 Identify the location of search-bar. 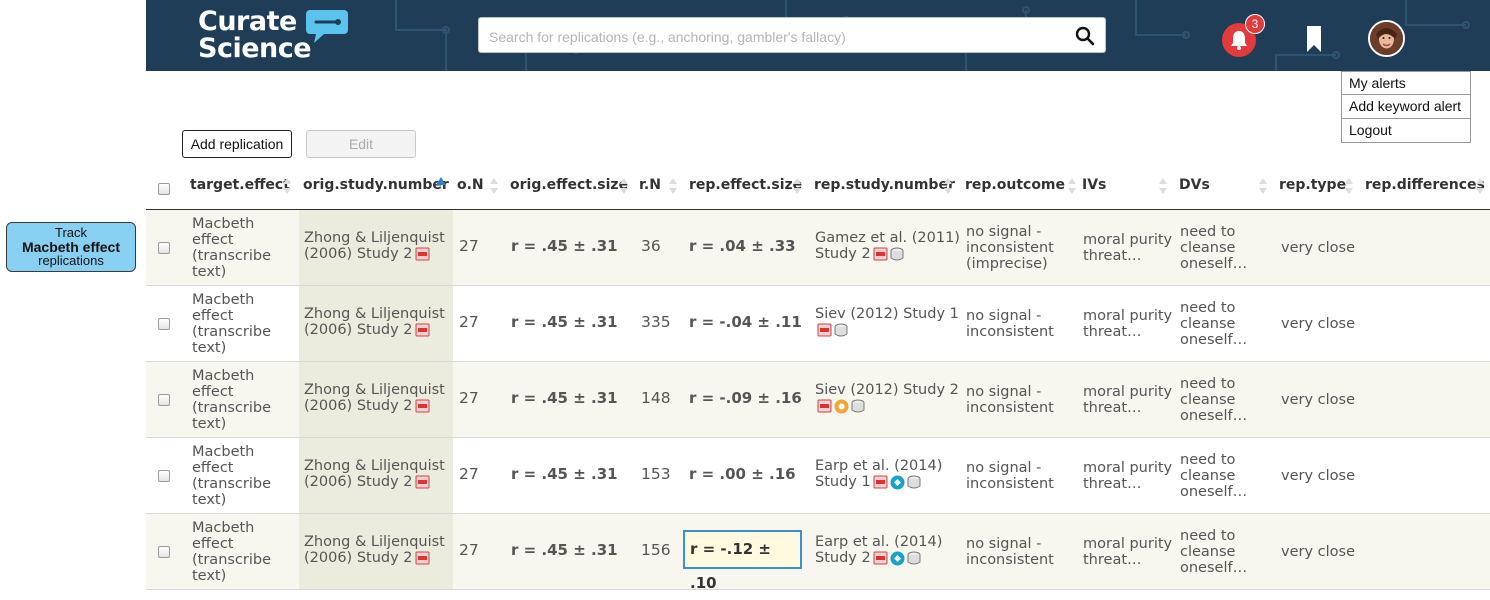
(792, 35).